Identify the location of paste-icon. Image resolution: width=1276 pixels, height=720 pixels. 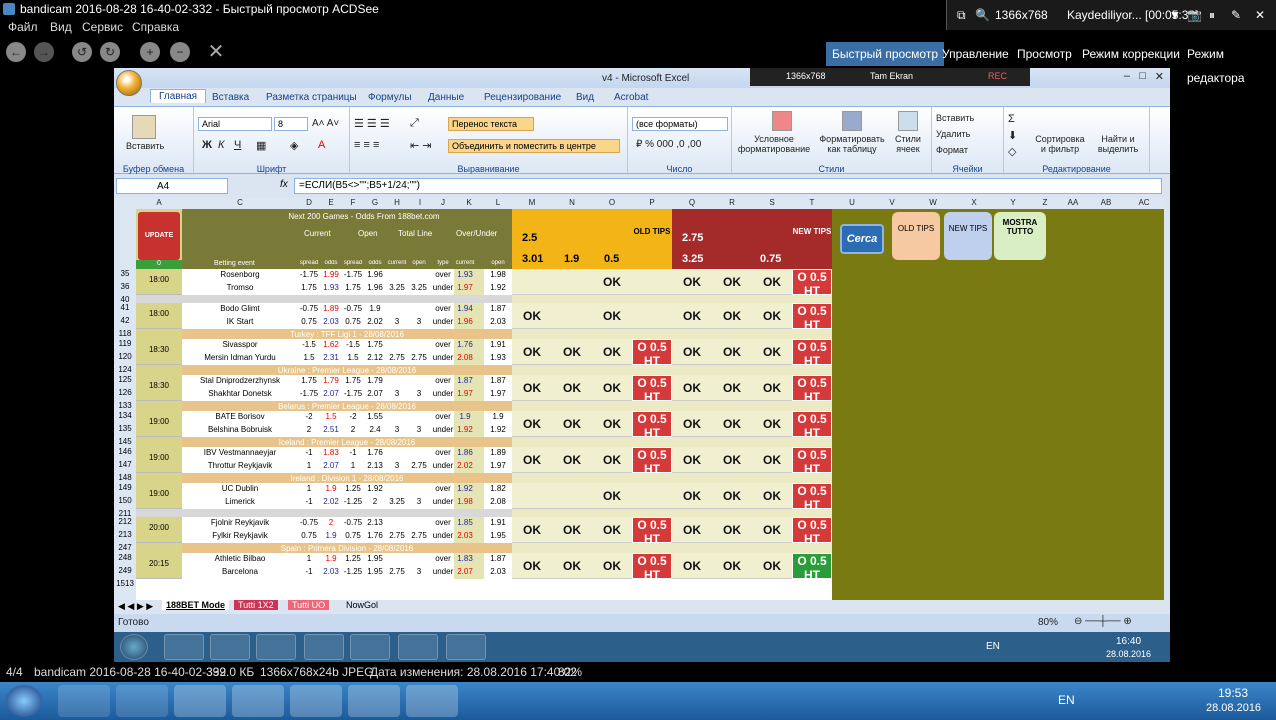
(144, 127).